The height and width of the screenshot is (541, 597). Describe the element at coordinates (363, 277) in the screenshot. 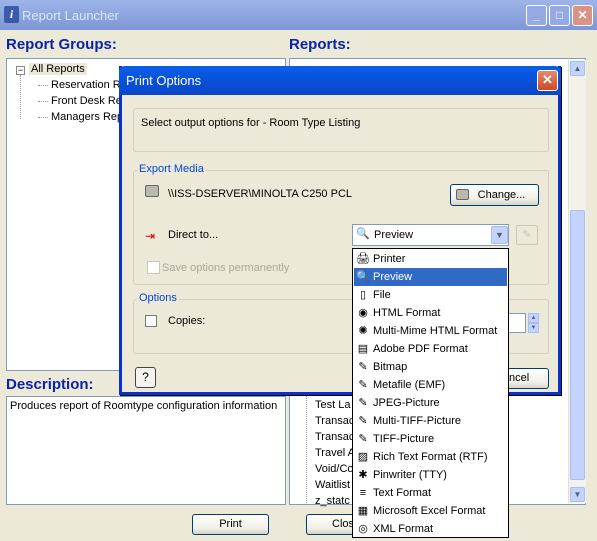

I see `preview-icon: 🔍` at that location.